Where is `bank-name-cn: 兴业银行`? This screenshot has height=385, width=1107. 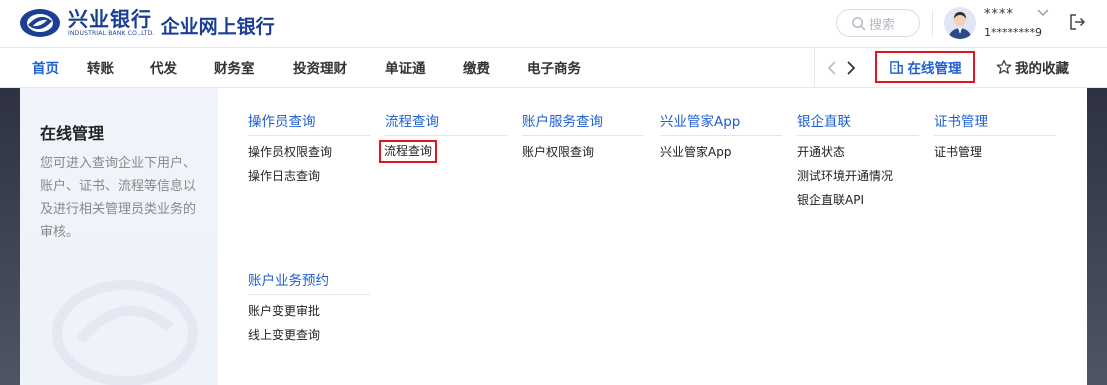
bank-name-cn: 兴业银行 is located at coordinates (110, 19).